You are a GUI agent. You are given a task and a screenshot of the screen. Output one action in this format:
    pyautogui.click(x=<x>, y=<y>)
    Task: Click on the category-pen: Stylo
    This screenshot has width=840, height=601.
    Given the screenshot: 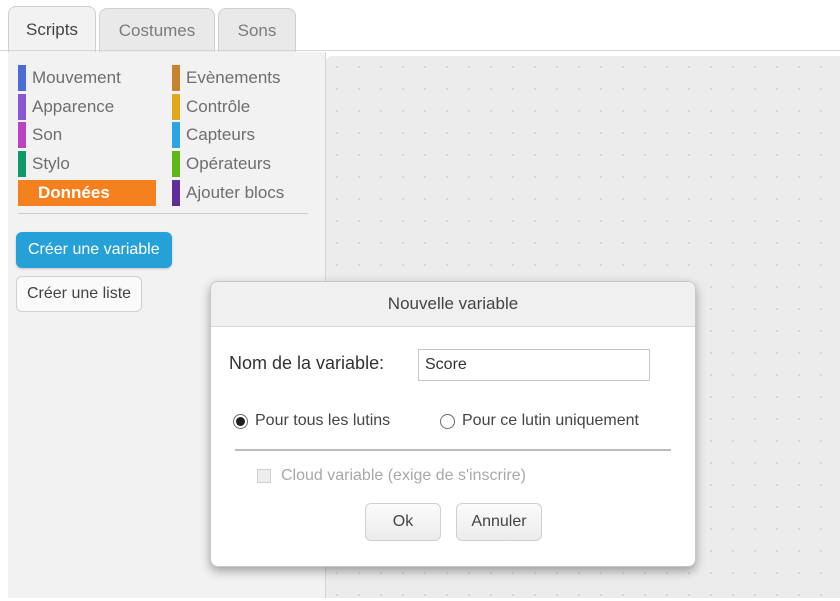 What is the action you would take?
    pyautogui.click(x=44, y=164)
    